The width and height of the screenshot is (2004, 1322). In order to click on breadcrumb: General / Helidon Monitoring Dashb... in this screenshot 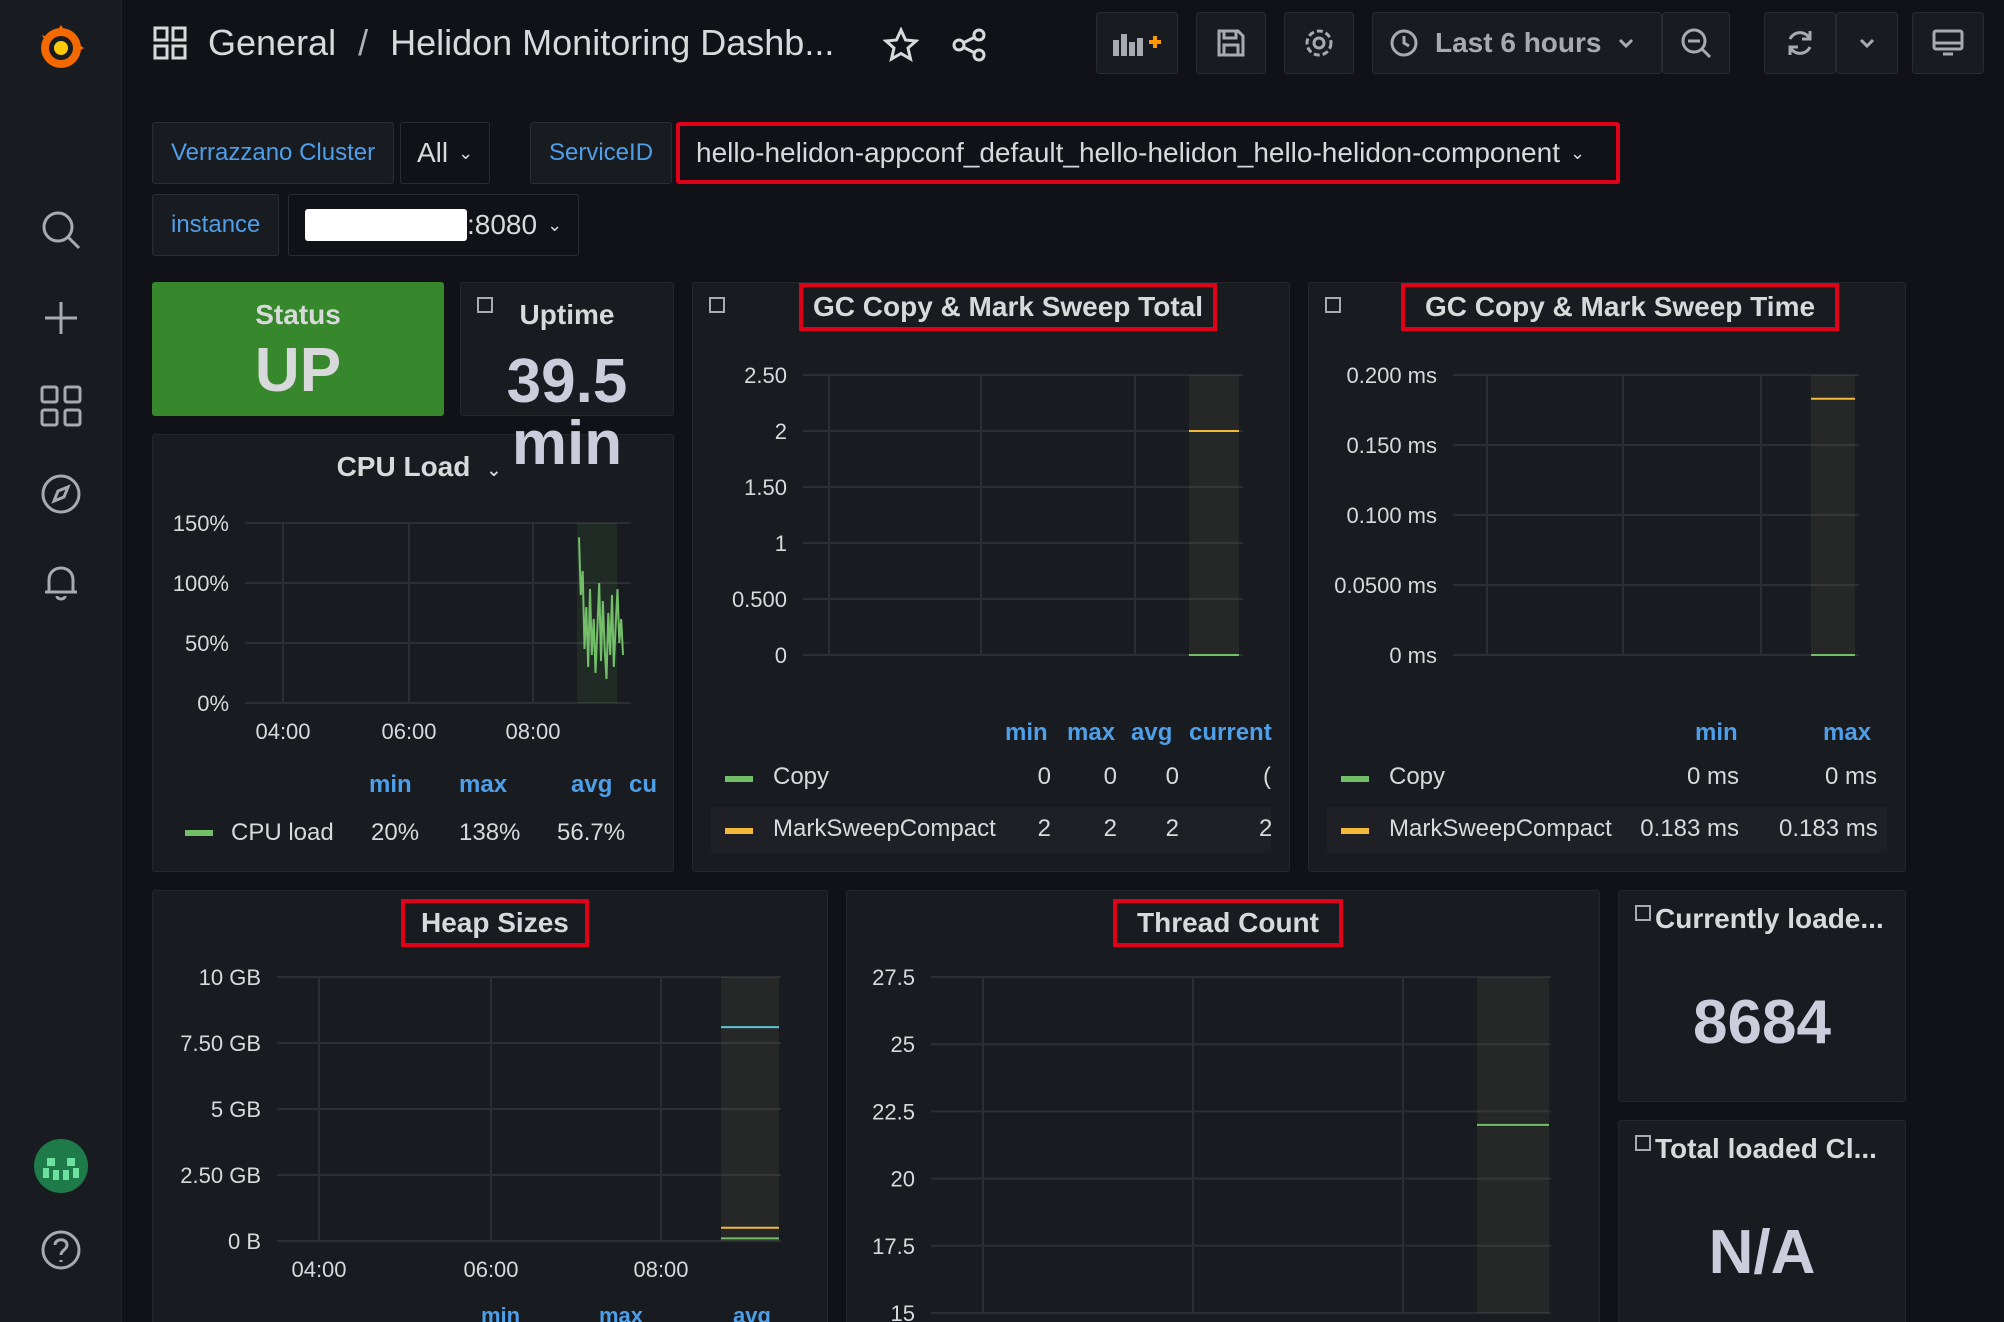, I will do `click(493, 43)`.